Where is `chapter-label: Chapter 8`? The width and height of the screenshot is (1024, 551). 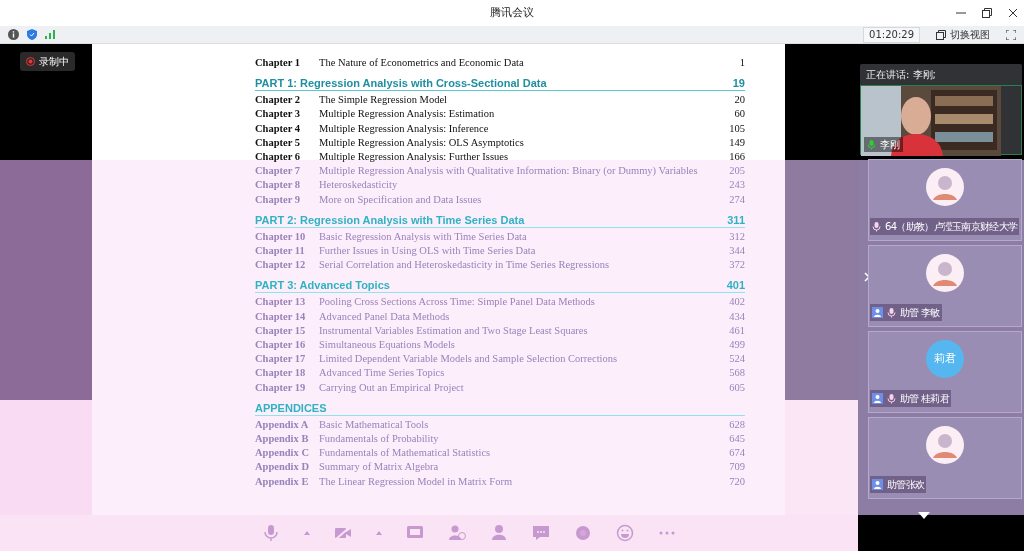
chapter-label: Chapter 8 is located at coordinates (278, 185).